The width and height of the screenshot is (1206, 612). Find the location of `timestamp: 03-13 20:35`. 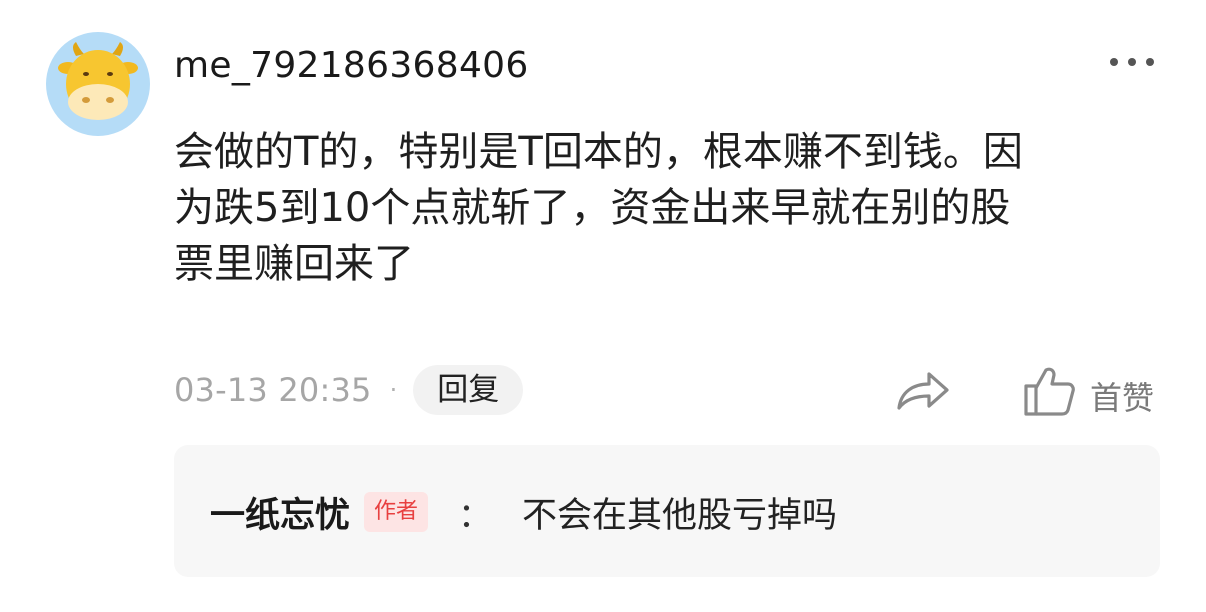

timestamp: 03-13 20:35 is located at coordinates (273, 390).